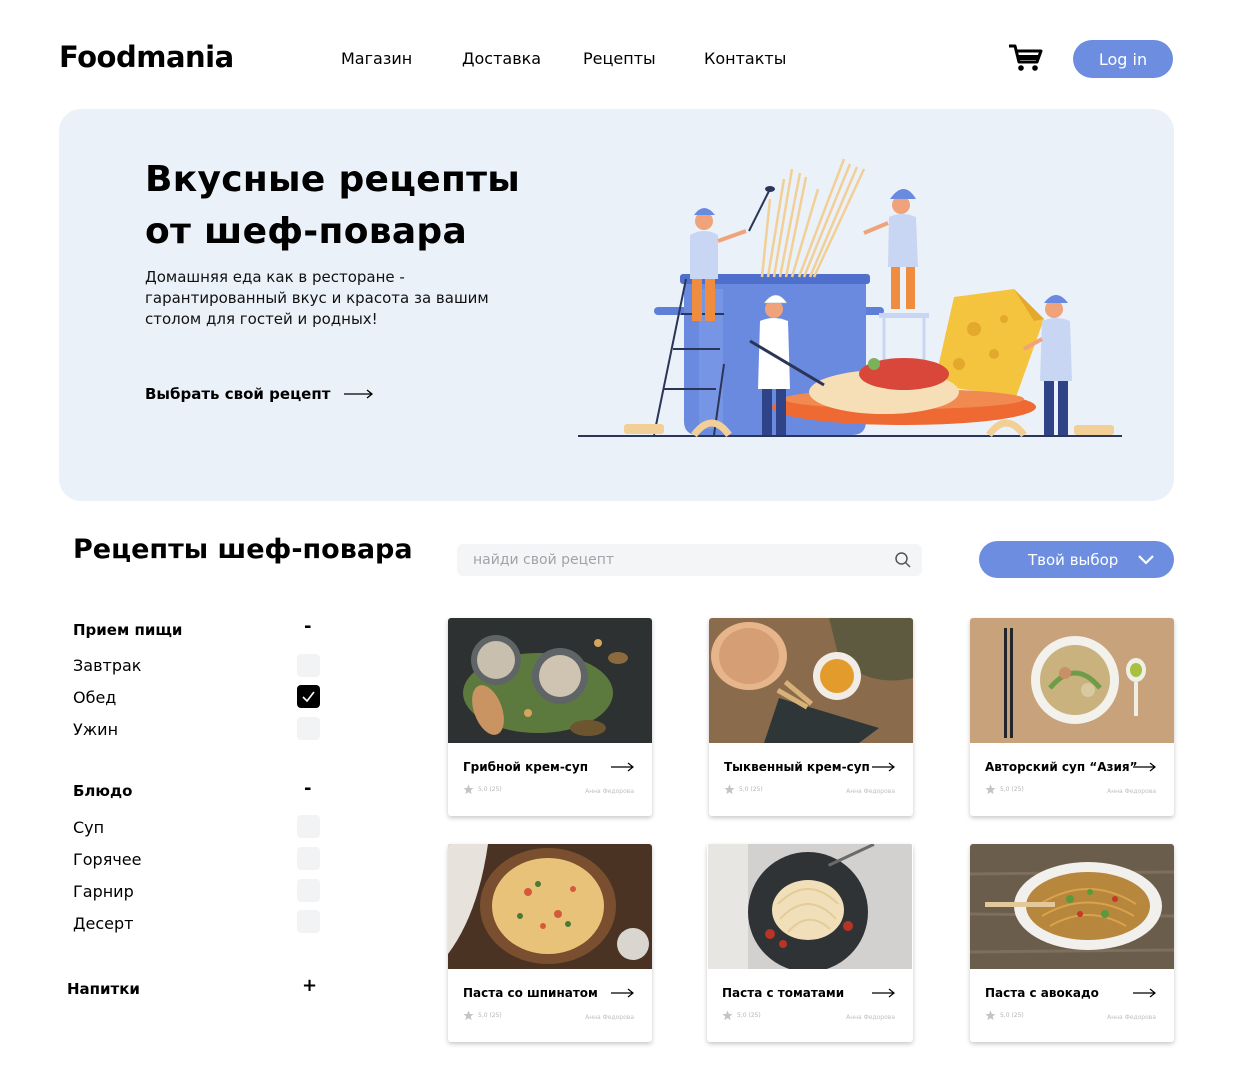 Image resolution: width=1249 pixels, height=1091 pixels. I want to click on search-bar, so click(689, 560).